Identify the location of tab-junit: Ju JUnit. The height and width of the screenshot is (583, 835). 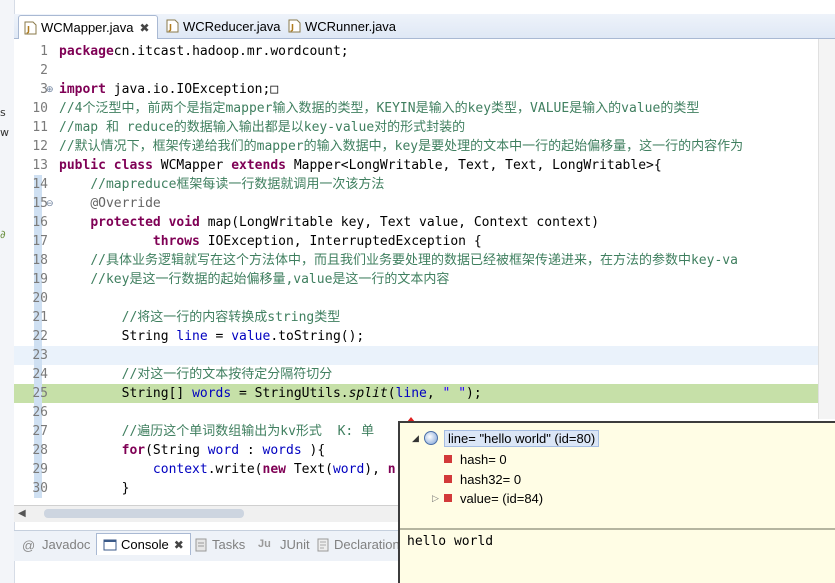
(284, 544).